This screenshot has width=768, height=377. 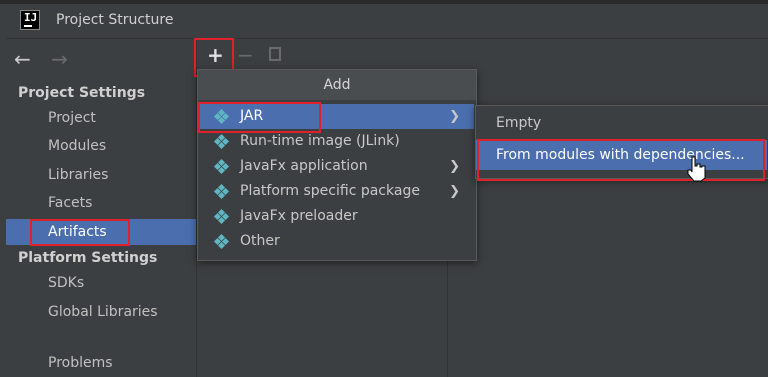 I want to click on sidebar-item-sdks: SDKs, so click(x=101, y=283).